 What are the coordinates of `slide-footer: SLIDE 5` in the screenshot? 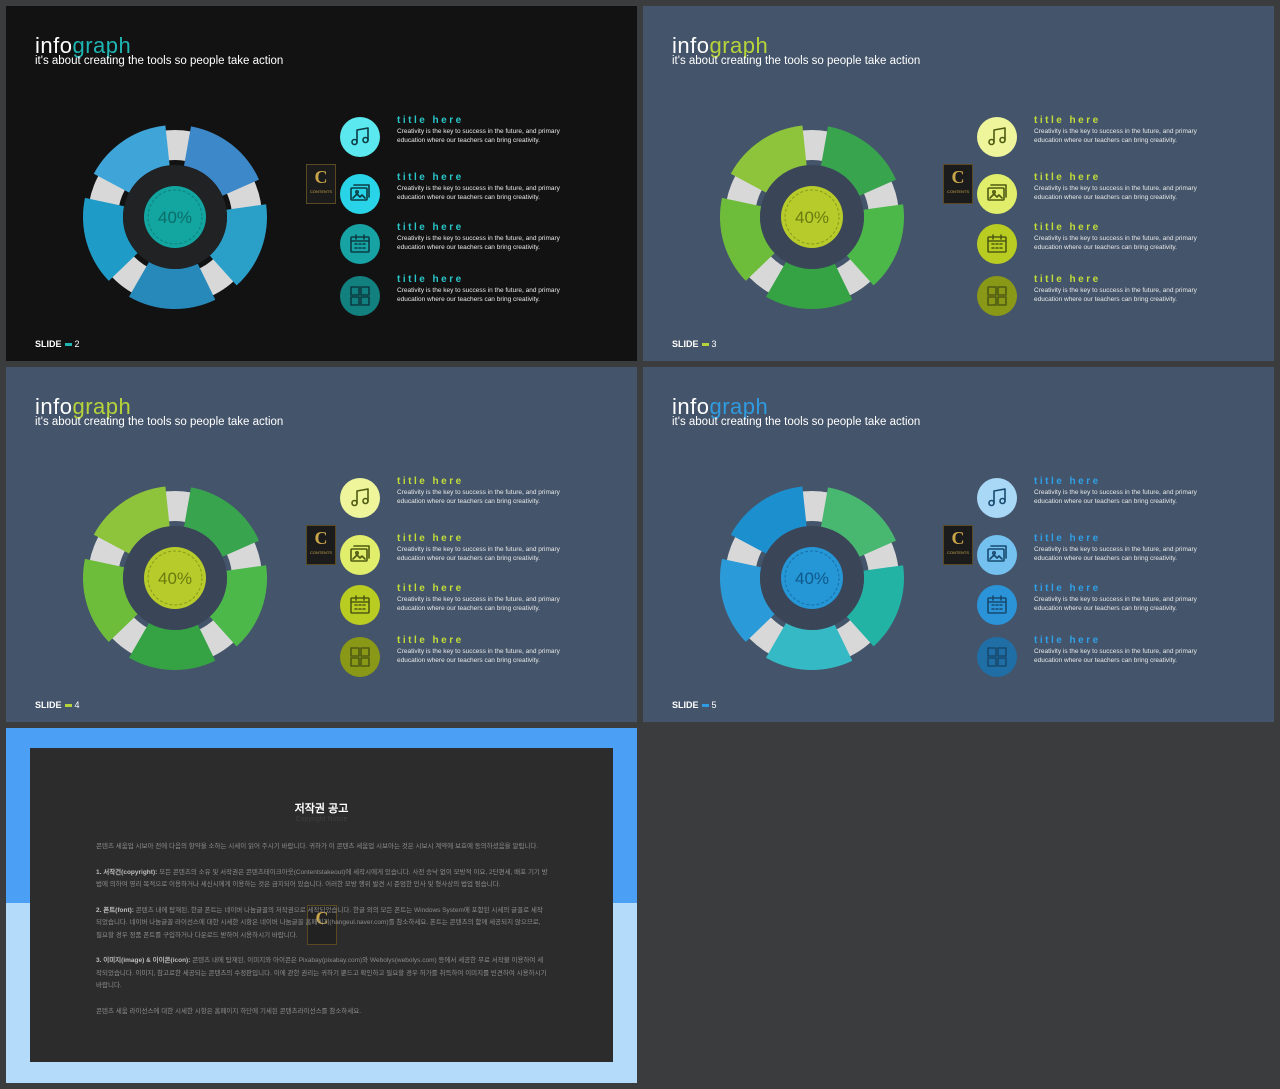 It's located at (694, 705).